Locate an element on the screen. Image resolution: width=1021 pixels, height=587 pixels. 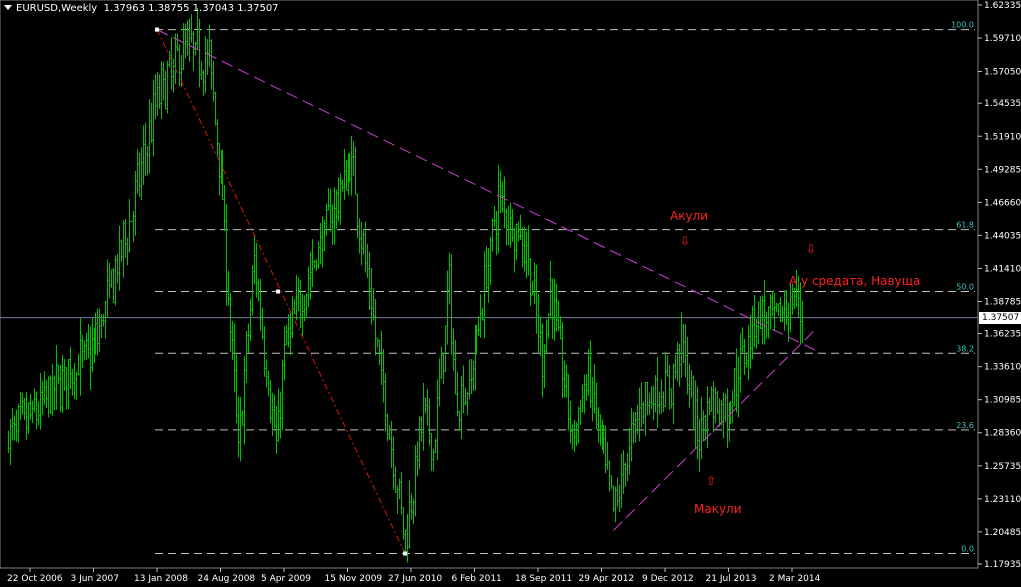
x-tick-label: 27 Jun 2010 is located at coordinates (415, 579).